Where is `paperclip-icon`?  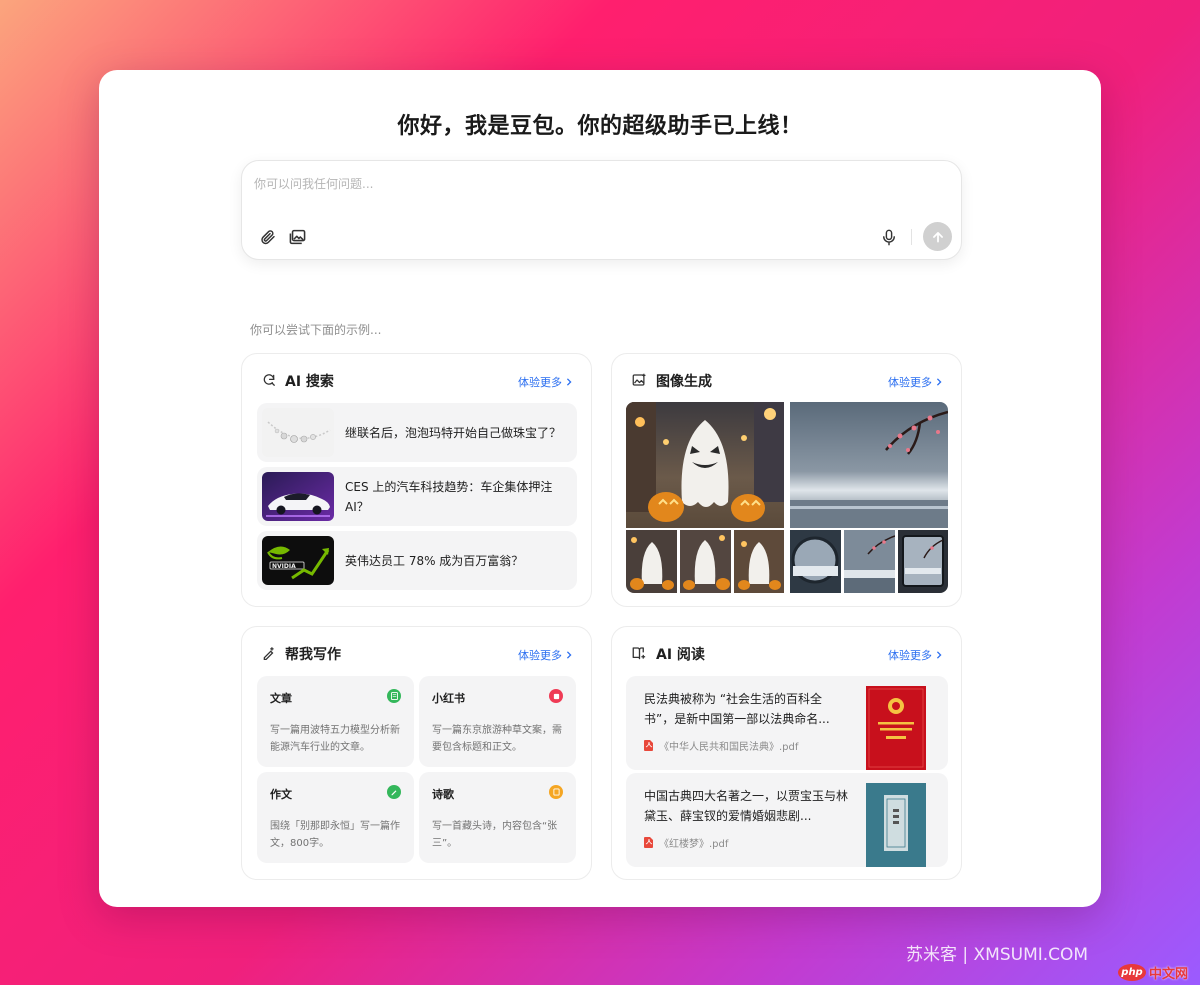
paperclip-icon is located at coordinates (268, 237).